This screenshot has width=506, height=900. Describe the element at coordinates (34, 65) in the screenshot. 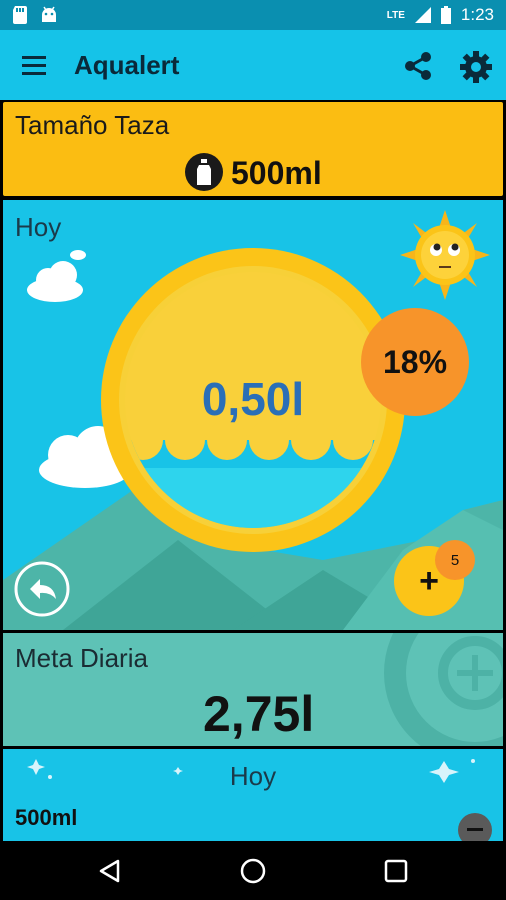

I see `menu-icon` at that location.